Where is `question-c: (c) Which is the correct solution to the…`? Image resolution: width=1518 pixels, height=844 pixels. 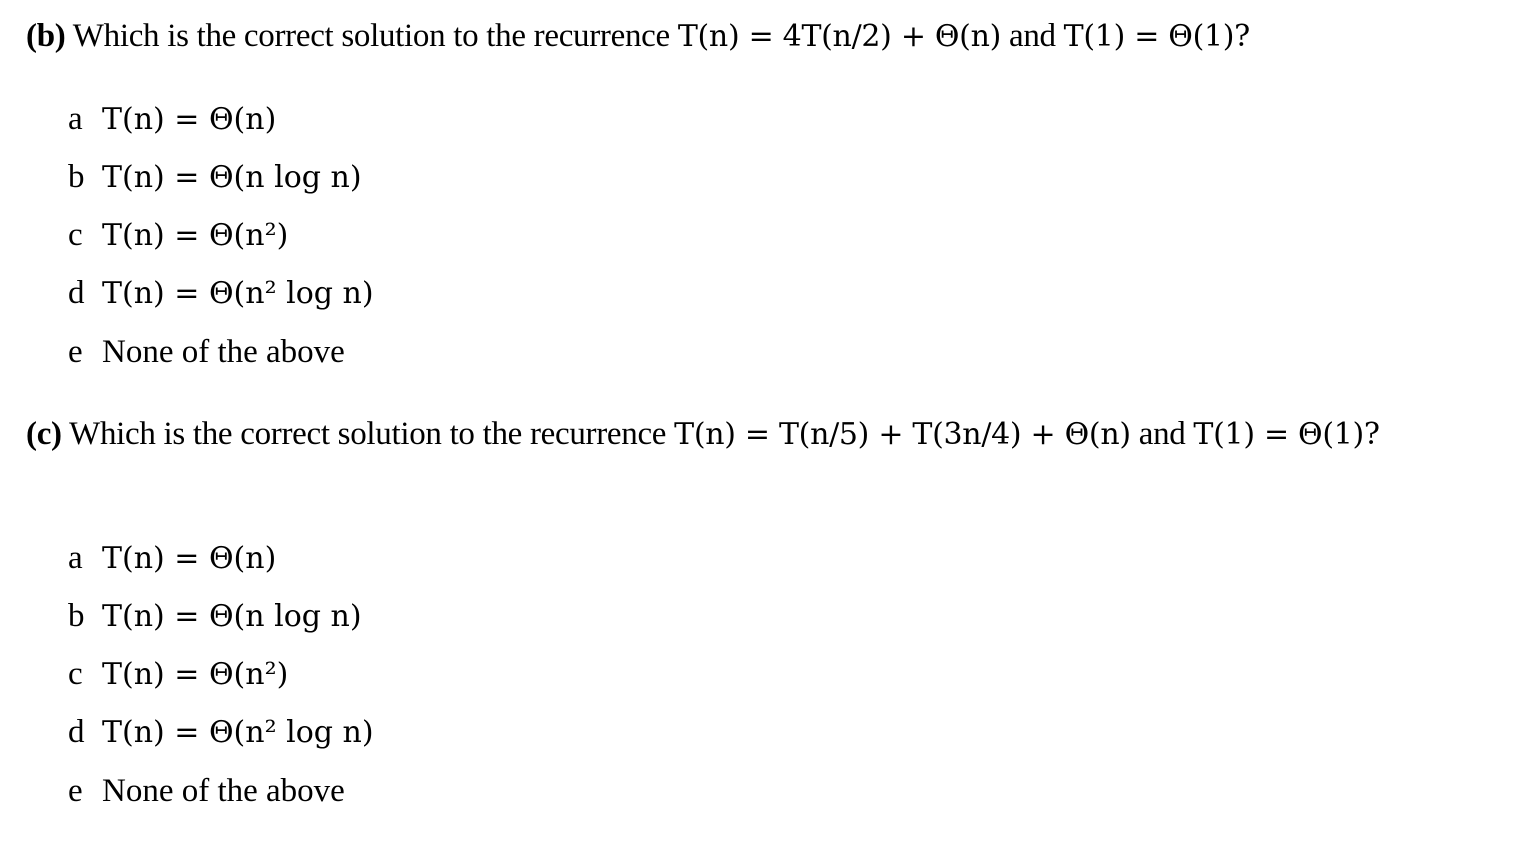
question-c: (c) Which is the correct solution to the… is located at coordinates (736, 434).